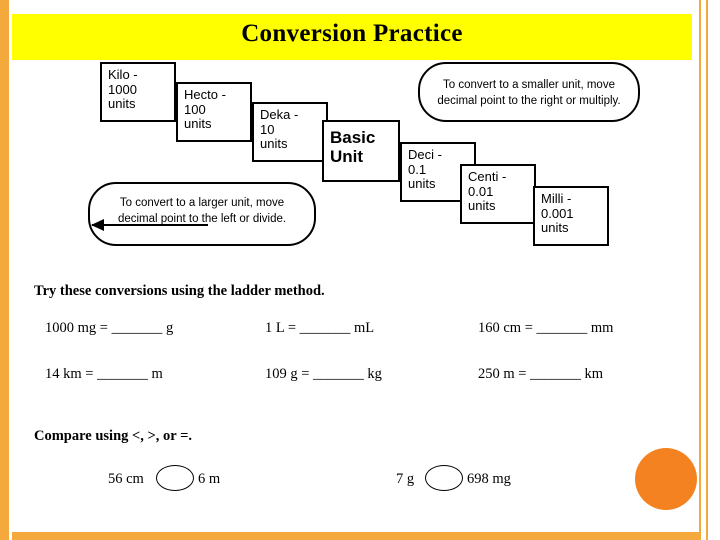 The image size is (720, 540). What do you see at coordinates (546, 328) in the screenshot?
I see `conversion-problem-3: 160 cm = _______ mm` at bounding box center [546, 328].